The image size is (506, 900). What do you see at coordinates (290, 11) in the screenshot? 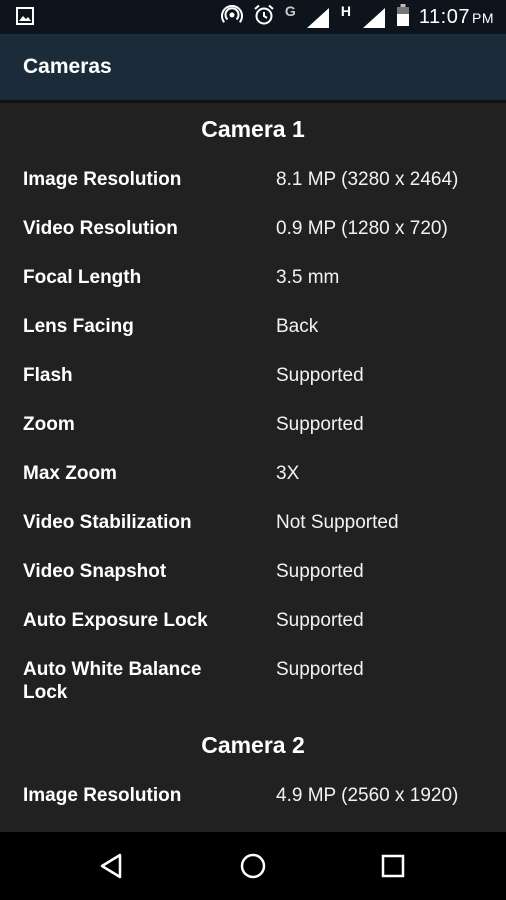
I see `network-type-label: G` at bounding box center [290, 11].